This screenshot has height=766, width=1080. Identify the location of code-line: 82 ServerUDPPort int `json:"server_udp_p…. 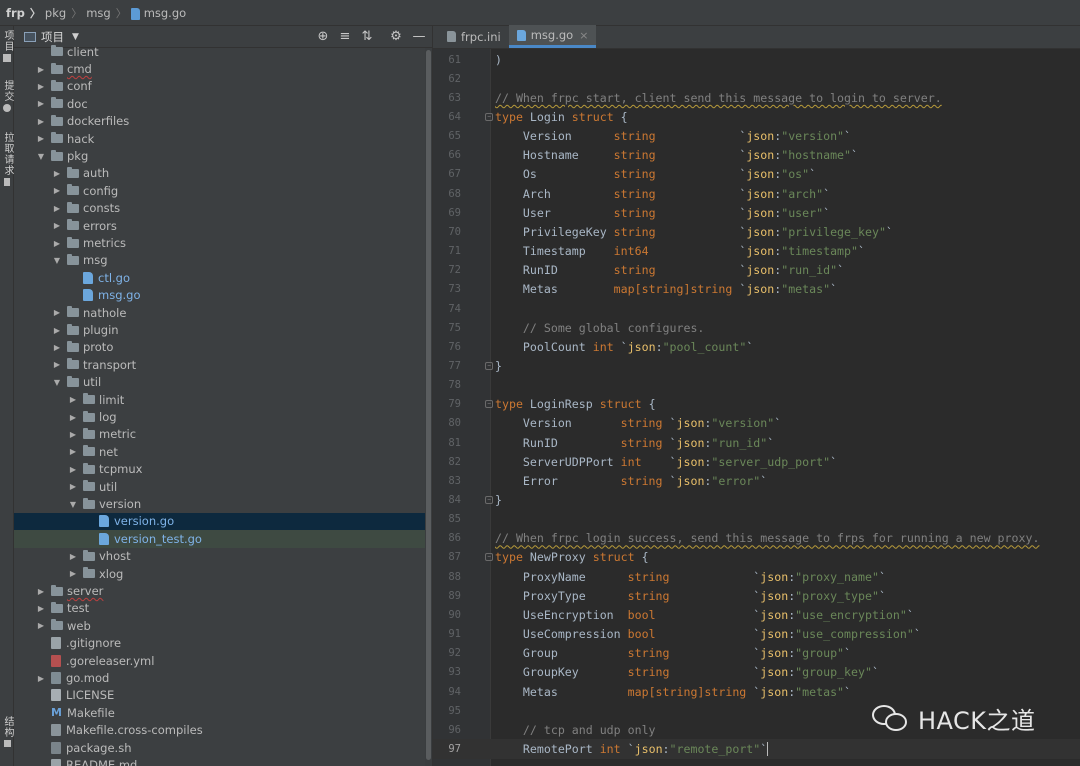
(756, 461).